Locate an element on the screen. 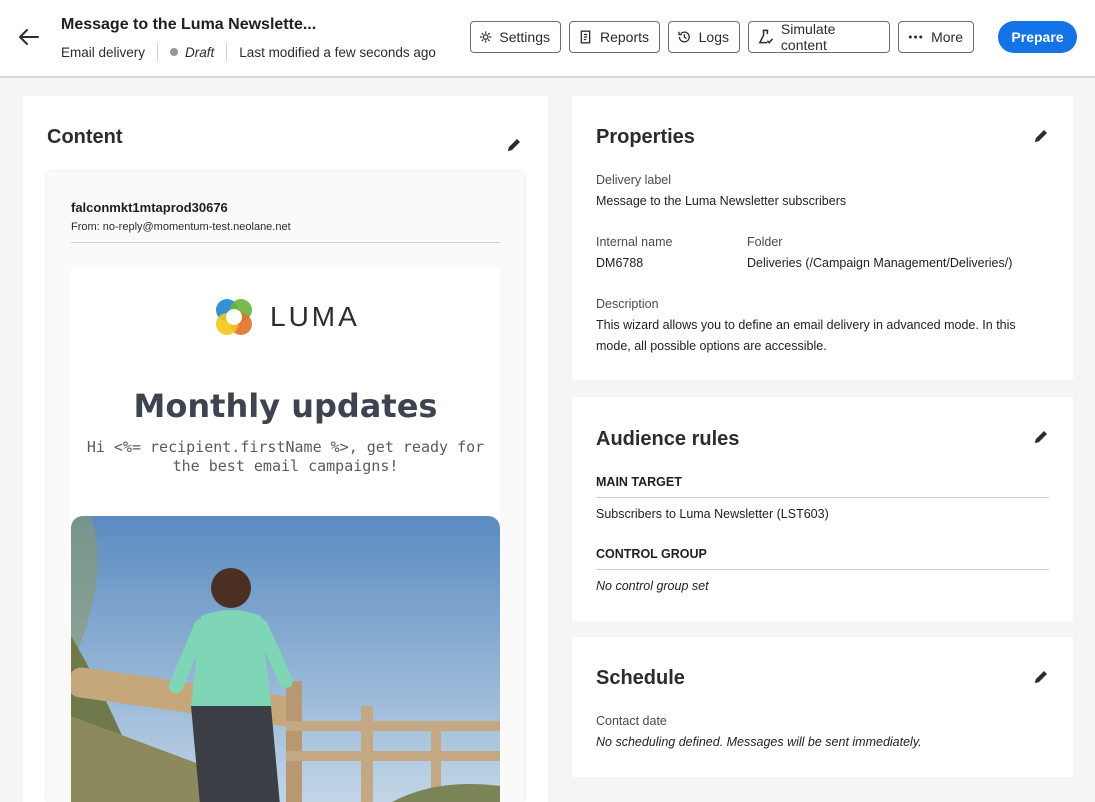 The image size is (1095, 802). delivery-label-label: Delivery label is located at coordinates (634, 180).